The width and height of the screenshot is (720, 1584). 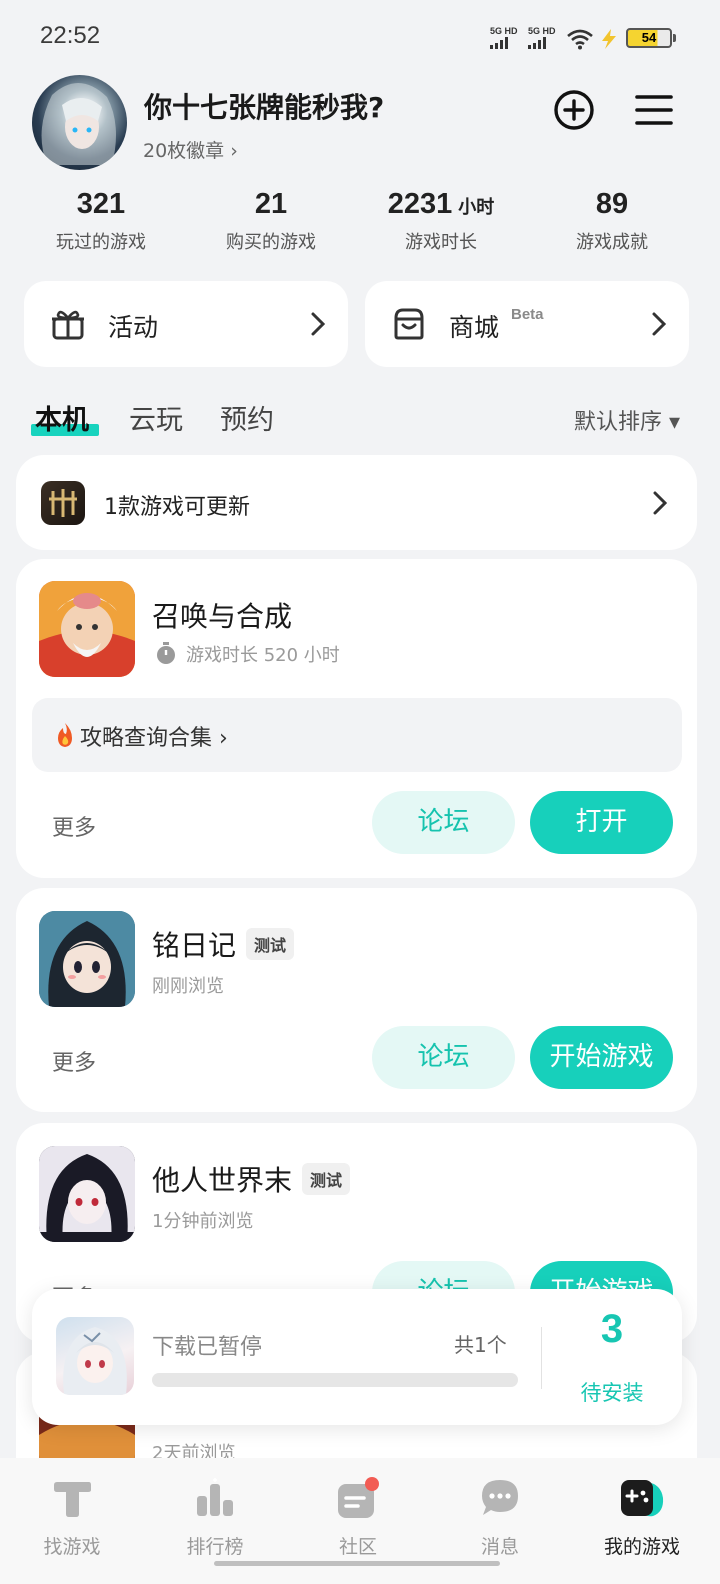 What do you see at coordinates (356, 1000) in the screenshot?
I see `game-card: 铭日记 测试 刚刚浏览 更多 论坛 开始游戏` at bounding box center [356, 1000].